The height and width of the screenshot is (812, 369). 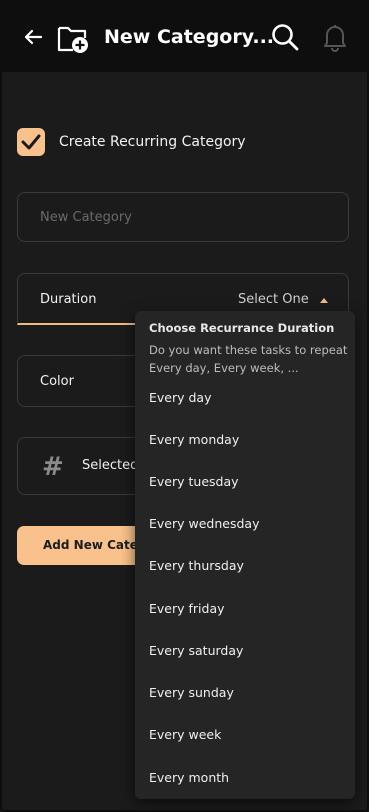 What do you see at coordinates (57, 381) in the screenshot?
I see `color-label: Color` at bounding box center [57, 381].